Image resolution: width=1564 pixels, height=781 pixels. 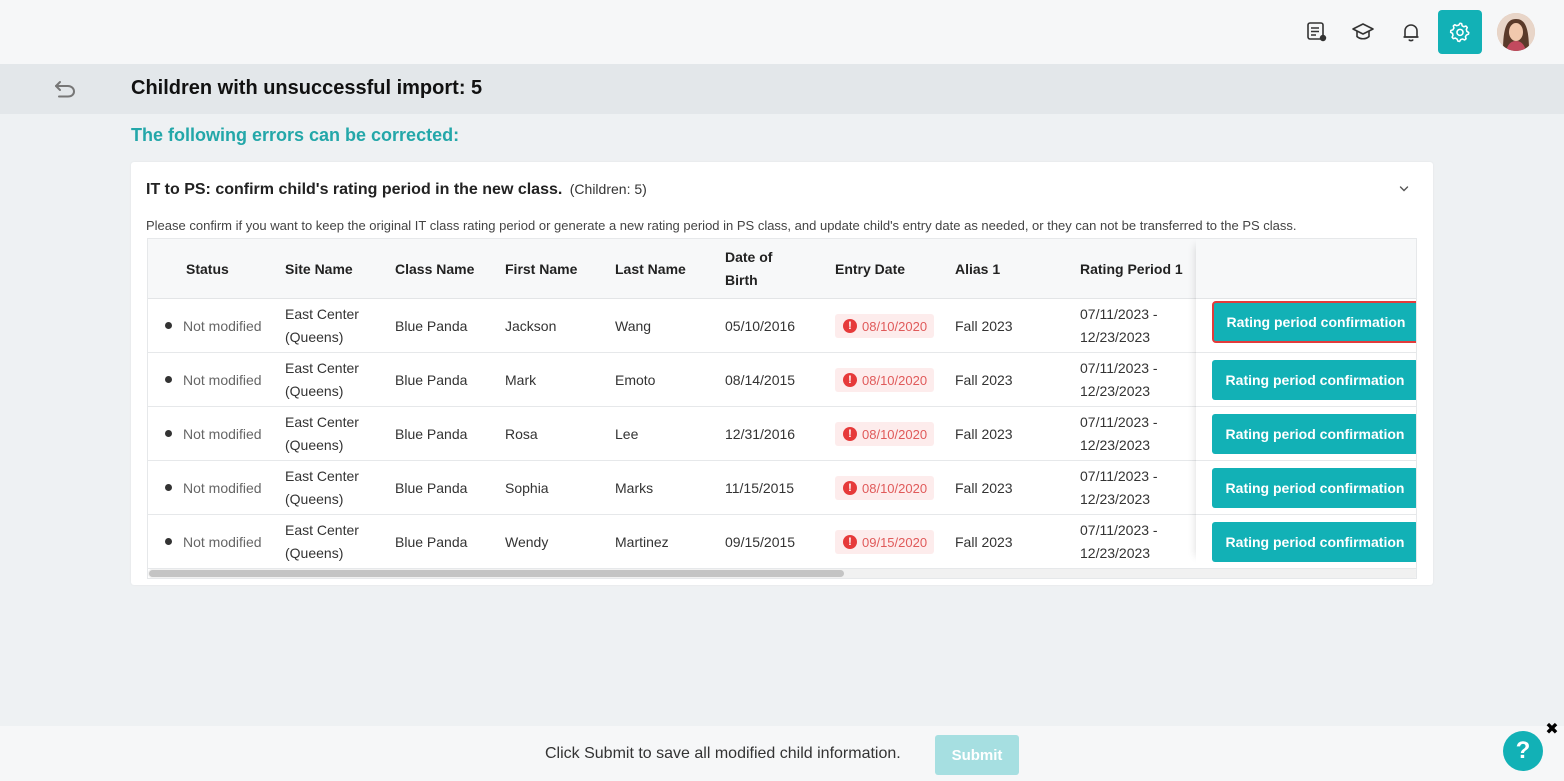 I want to click on first-name-cell: Rosa, so click(x=521, y=433).